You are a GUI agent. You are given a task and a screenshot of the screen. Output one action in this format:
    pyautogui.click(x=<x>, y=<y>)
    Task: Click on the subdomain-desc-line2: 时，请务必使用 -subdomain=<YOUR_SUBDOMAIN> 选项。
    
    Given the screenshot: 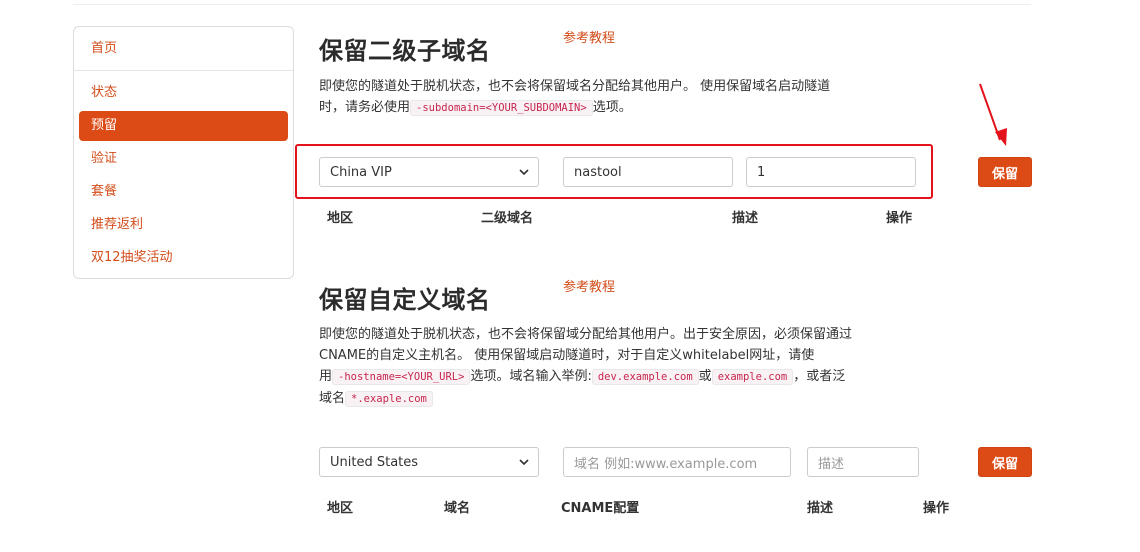 What is the action you would take?
    pyautogui.click(x=574, y=108)
    